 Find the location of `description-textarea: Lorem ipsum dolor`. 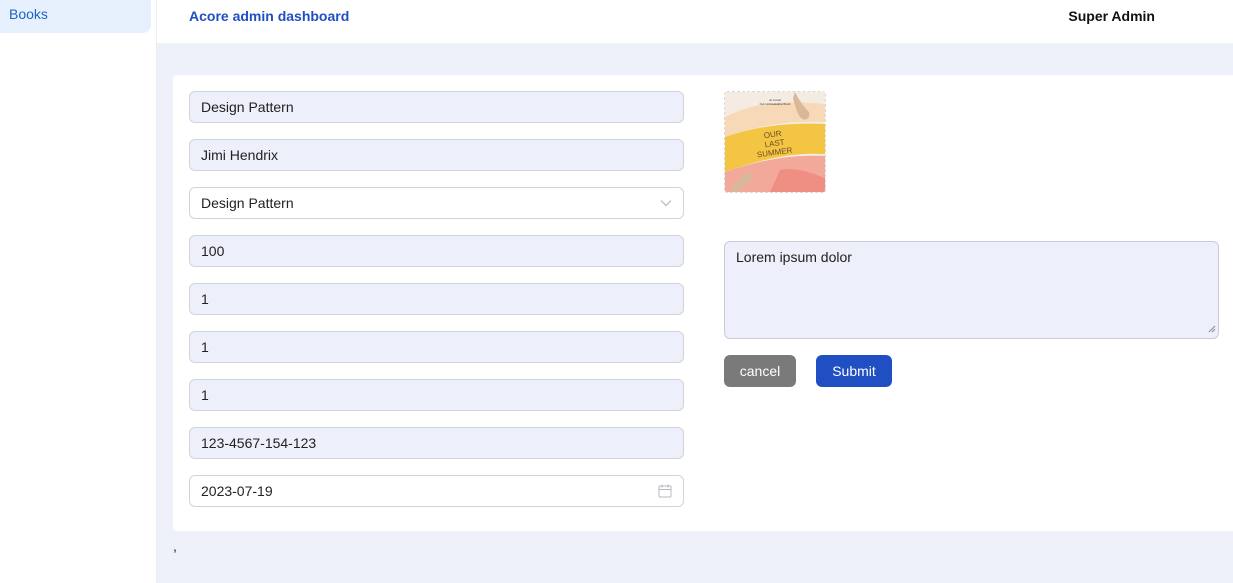

description-textarea: Lorem ipsum dolor is located at coordinates (971, 290).